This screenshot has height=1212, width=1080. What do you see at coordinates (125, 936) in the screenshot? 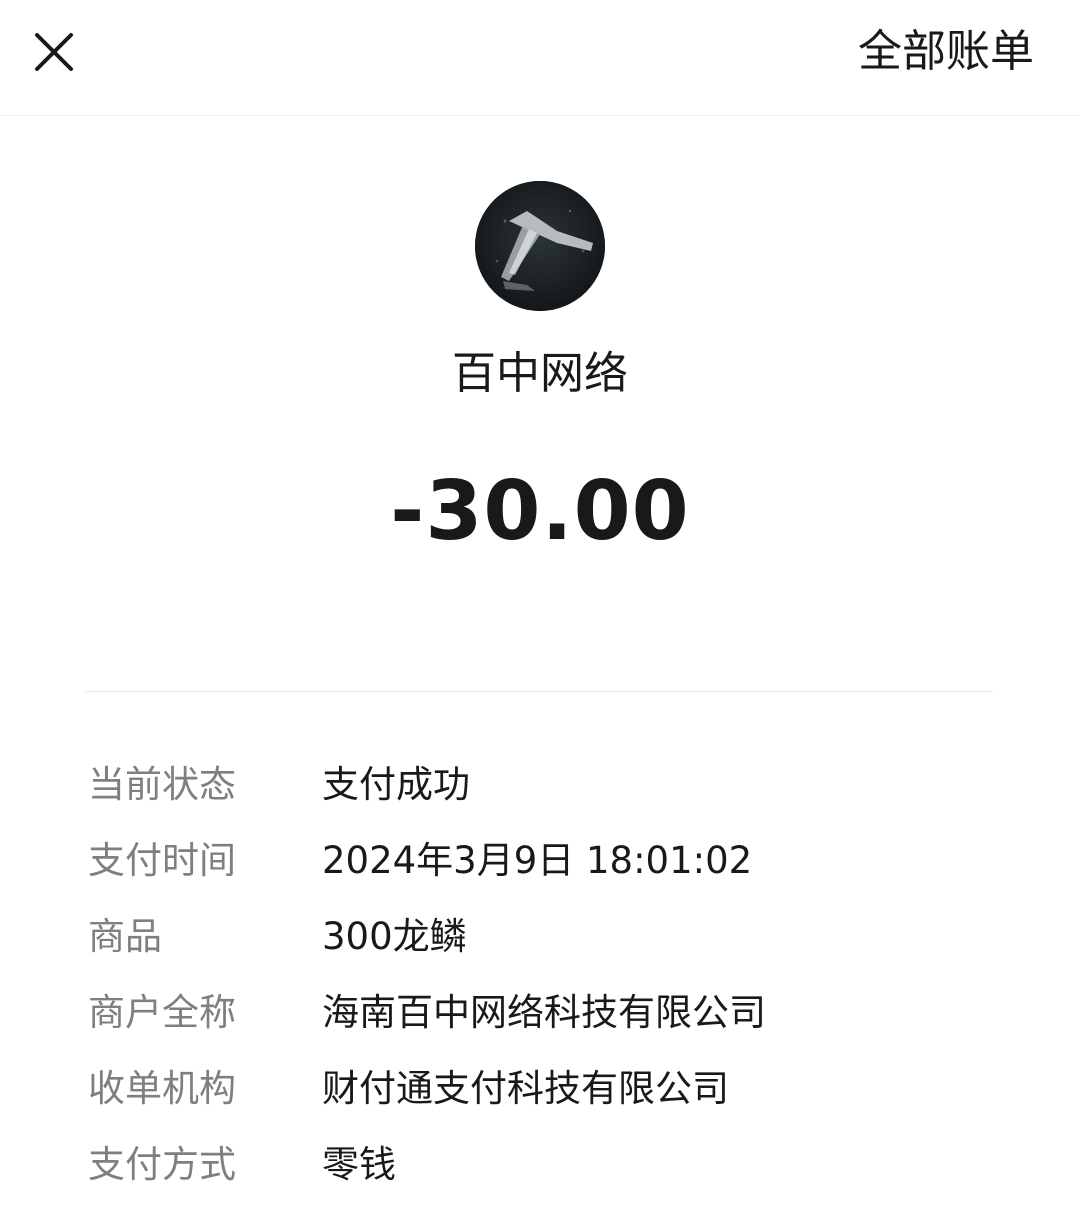
I see `detail-label: 商品` at bounding box center [125, 936].